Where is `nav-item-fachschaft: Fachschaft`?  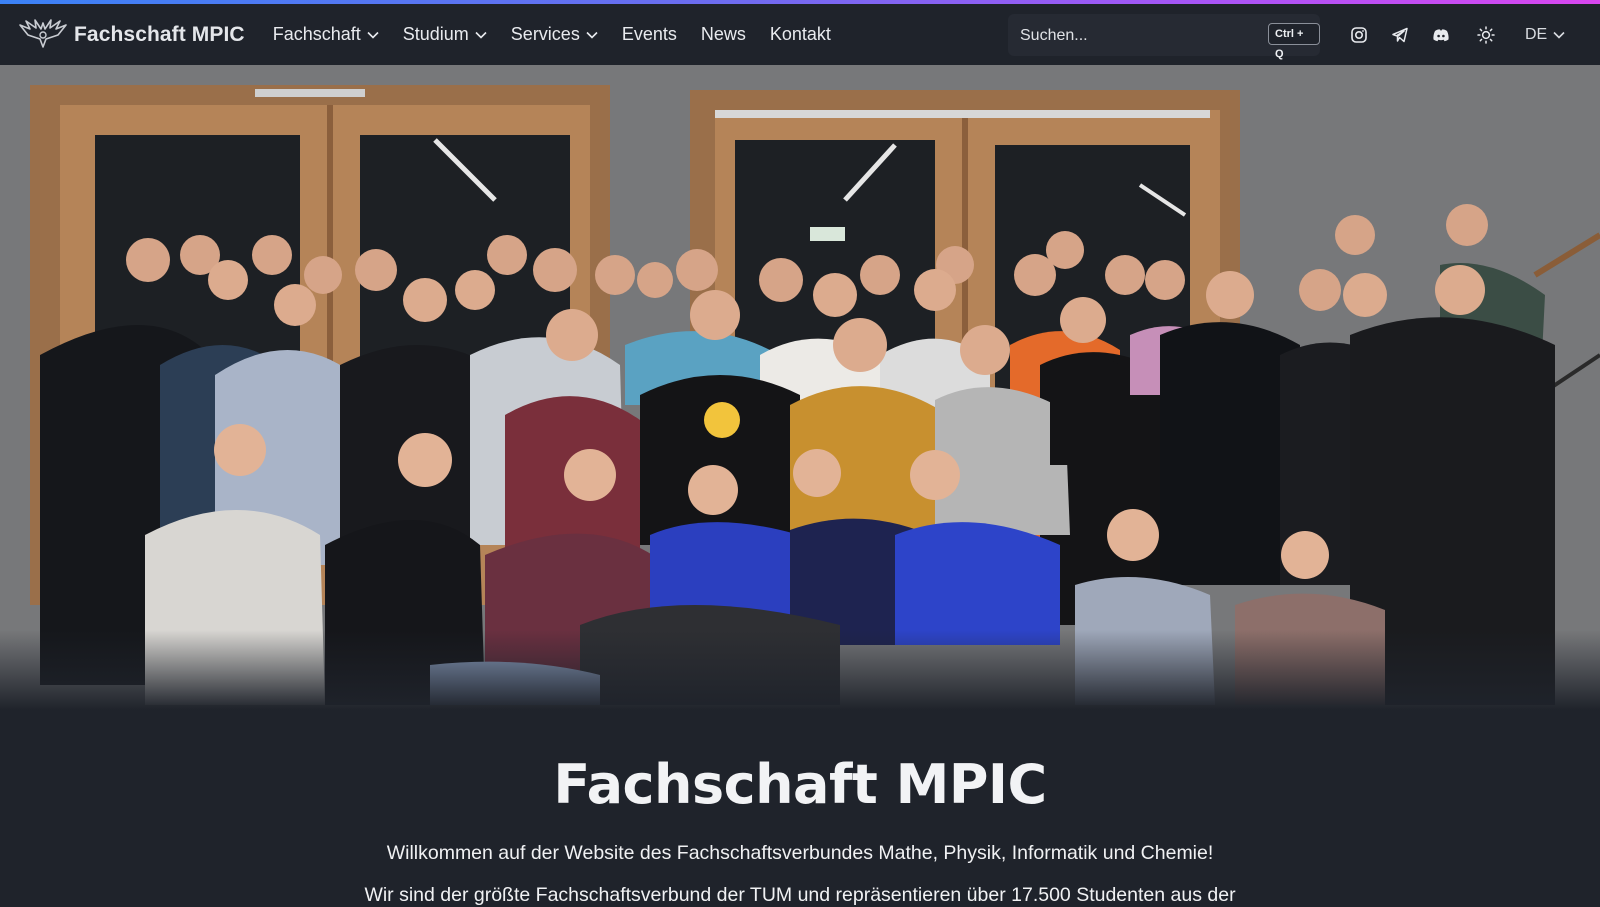
nav-item-fachschaft: Fachschaft is located at coordinates (326, 34).